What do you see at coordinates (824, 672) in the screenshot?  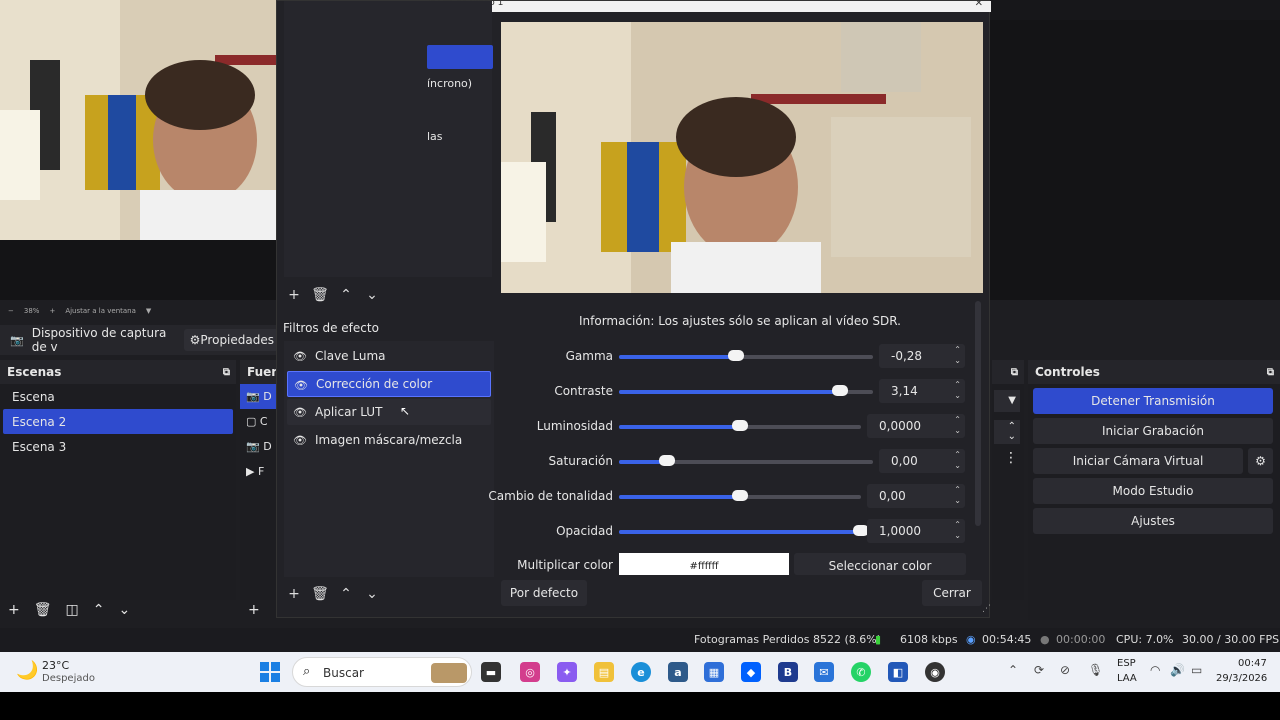 I see `outlook-icon: ✉` at bounding box center [824, 672].